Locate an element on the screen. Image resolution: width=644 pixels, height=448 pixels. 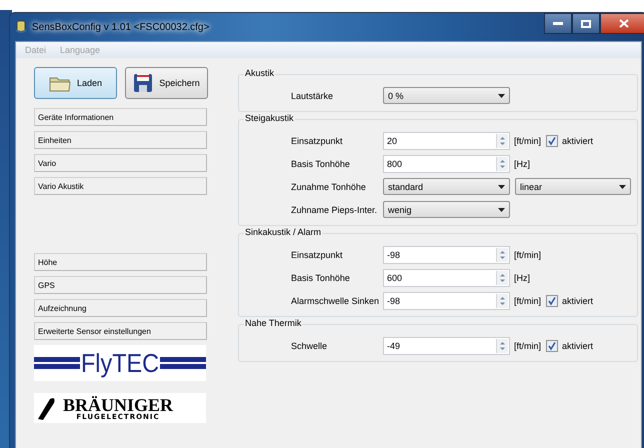
minimize-button is located at coordinates (558, 23).